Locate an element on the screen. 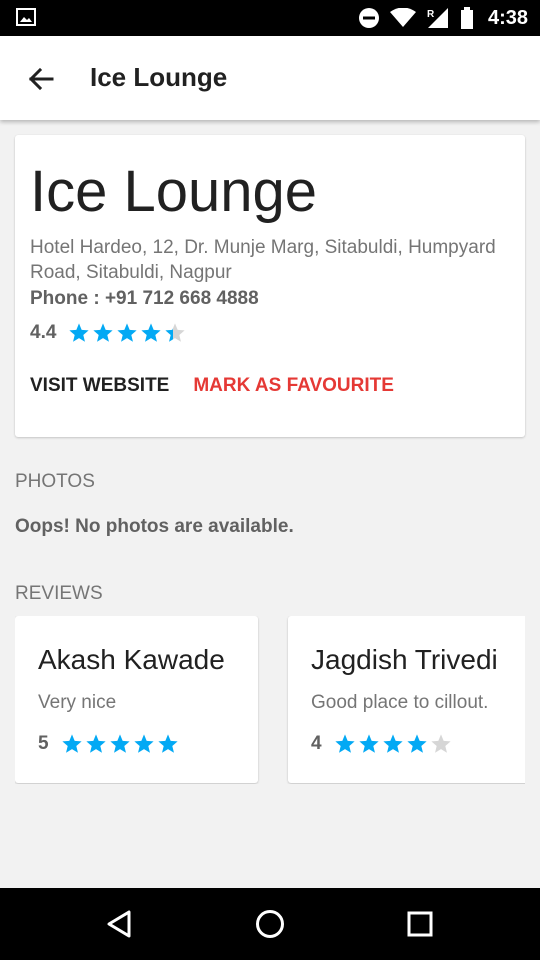  back-arrow-icon is located at coordinates (41, 79).